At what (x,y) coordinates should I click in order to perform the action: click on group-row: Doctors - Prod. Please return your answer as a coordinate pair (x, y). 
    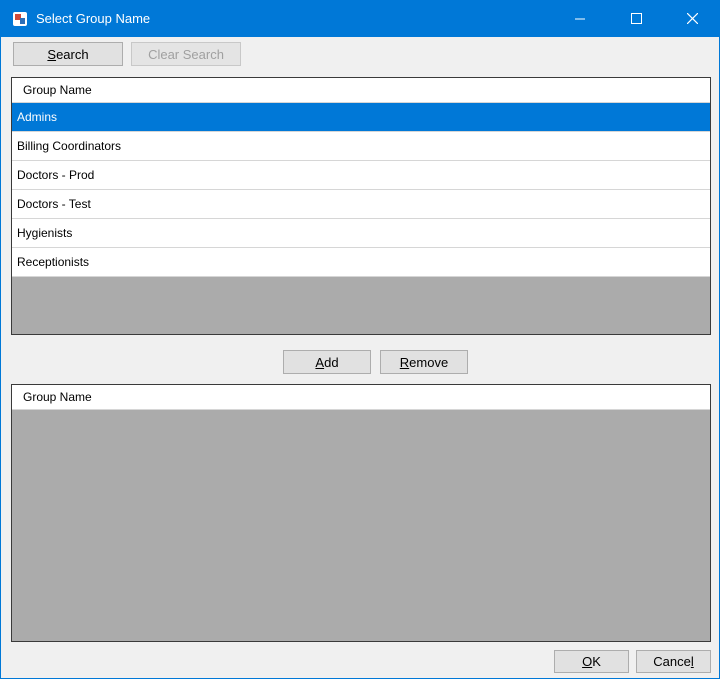
    Looking at the image, I should click on (361, 175).